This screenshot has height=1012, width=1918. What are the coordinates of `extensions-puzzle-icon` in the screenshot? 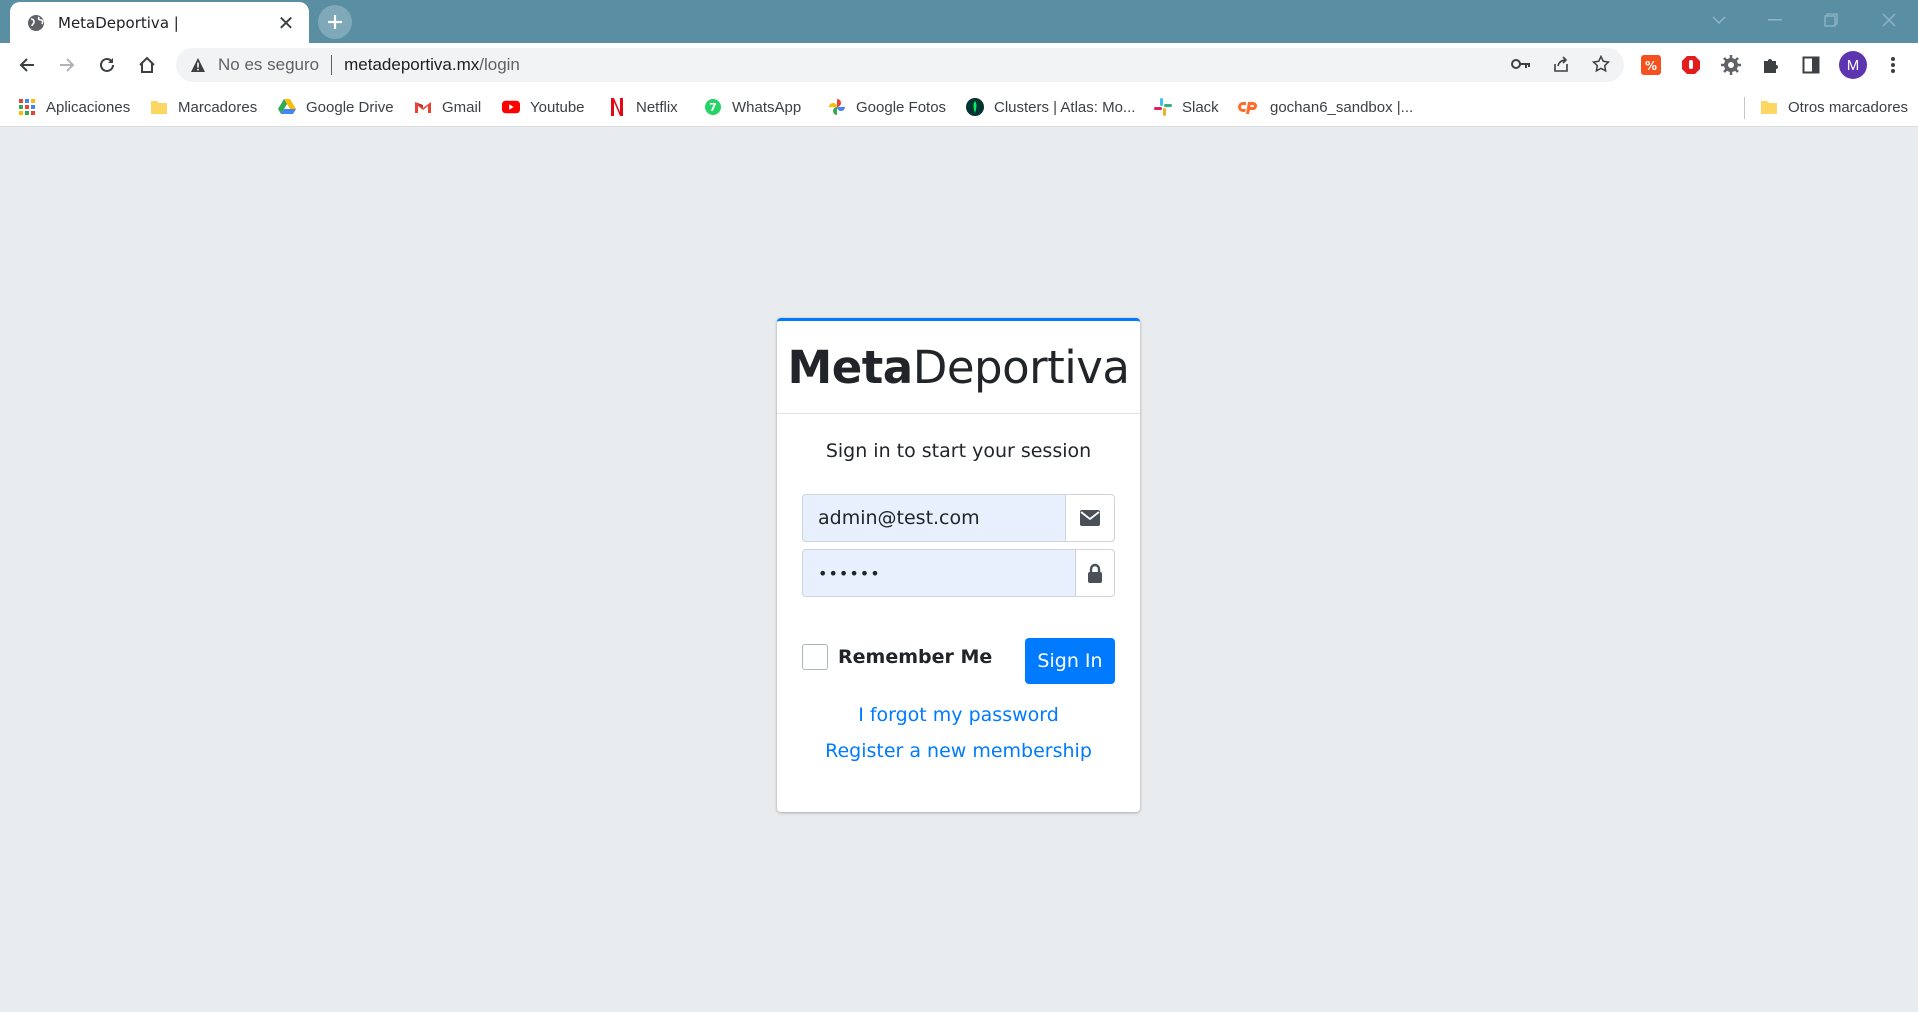 It's located at (1771, 65).